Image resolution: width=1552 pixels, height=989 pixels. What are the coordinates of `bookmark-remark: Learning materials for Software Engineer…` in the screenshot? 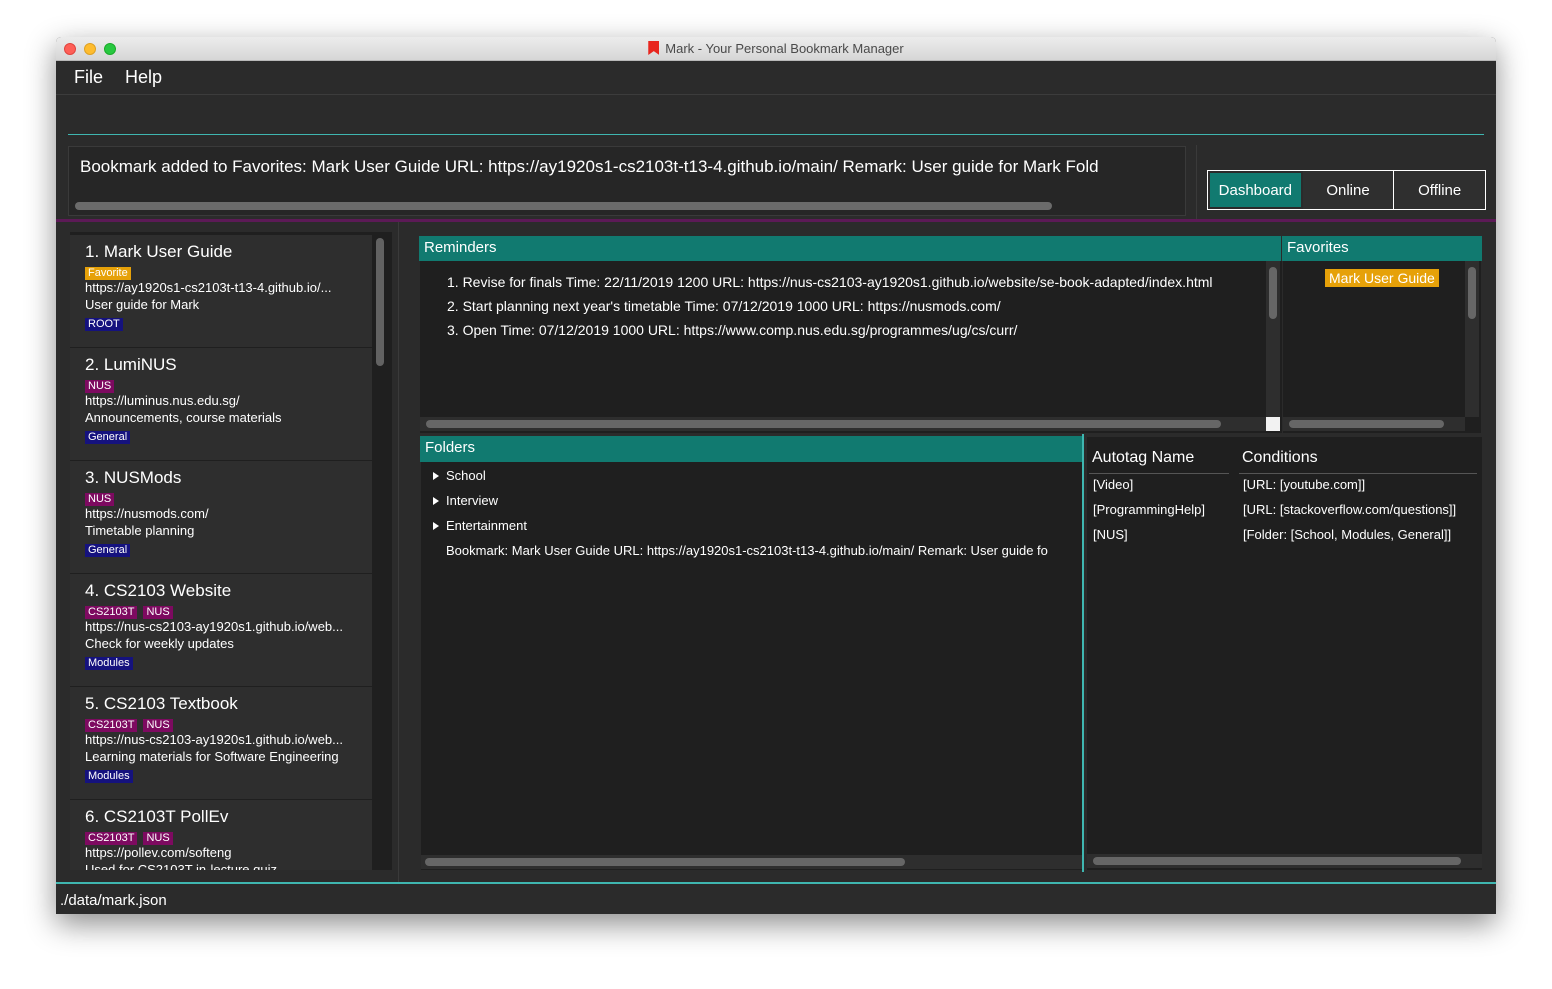 It's located at (212, 756).